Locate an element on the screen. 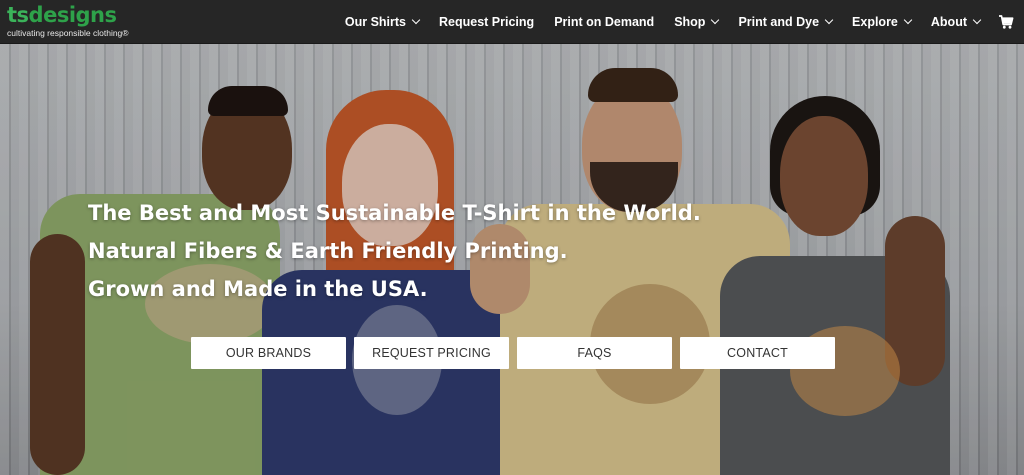 This screenshot has width=1024, height=475. our-brands-button: OUR BRANDS is located at coordinates (268, 353).